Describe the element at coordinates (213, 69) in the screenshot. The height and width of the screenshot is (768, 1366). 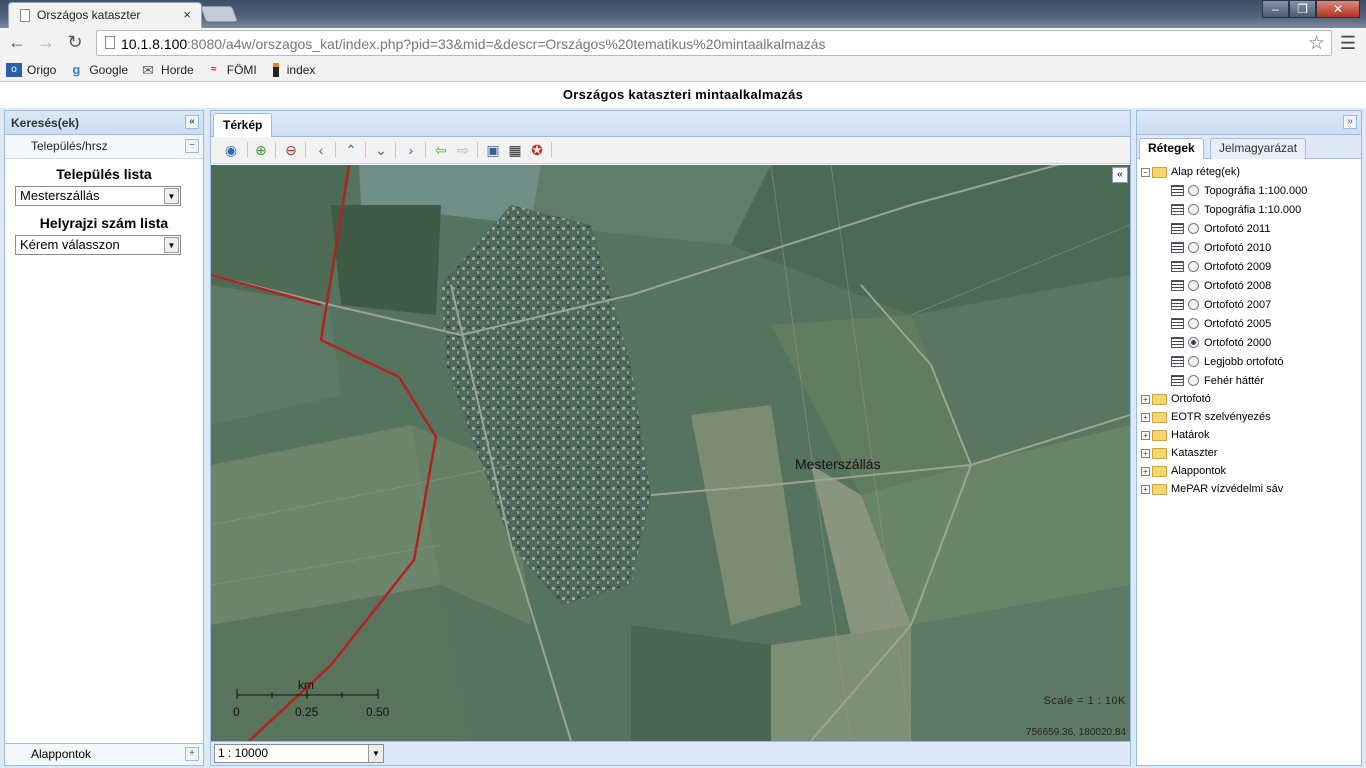
I see `fomi-icon: ≈` at that location.